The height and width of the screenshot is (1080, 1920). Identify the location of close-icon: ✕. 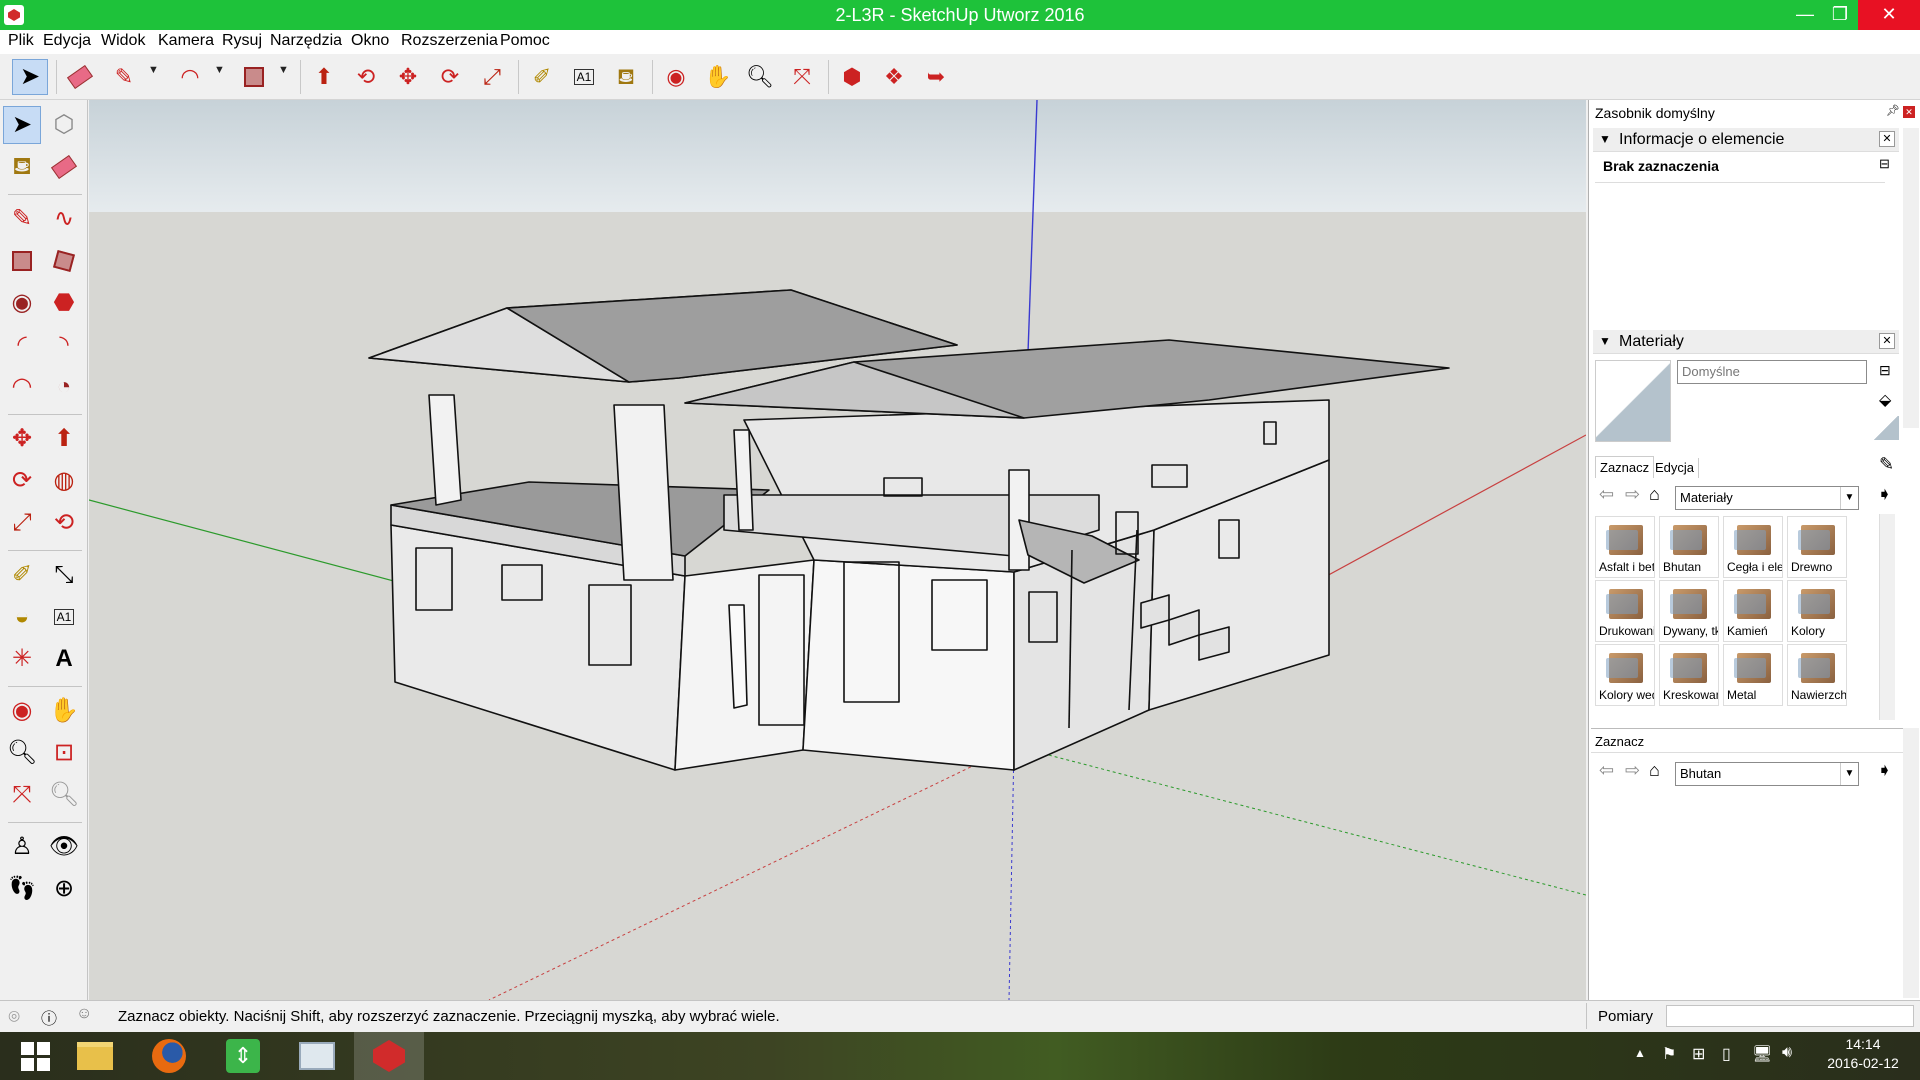
(1889, 15).